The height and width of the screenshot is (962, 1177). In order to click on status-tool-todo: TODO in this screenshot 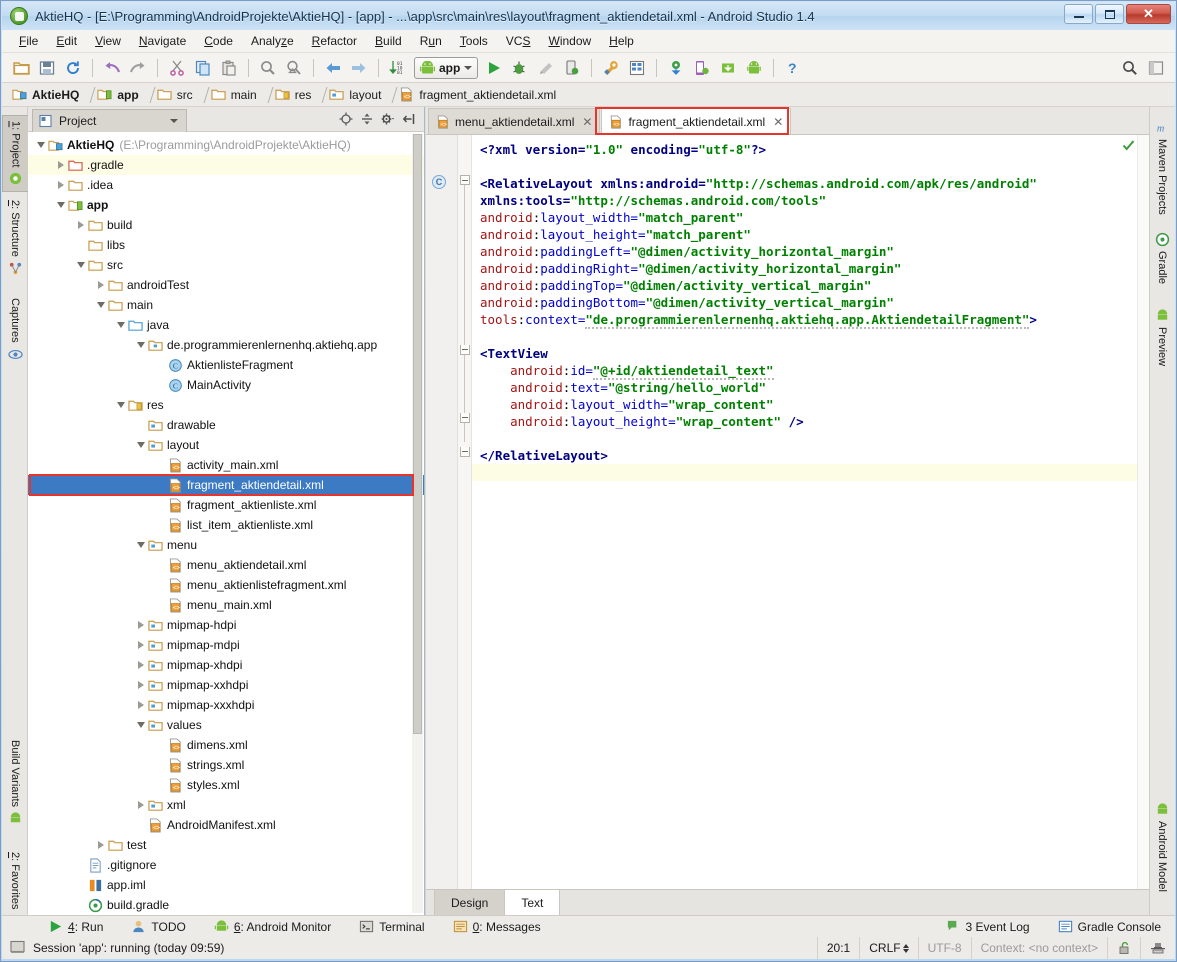, I will do `click(158, 926)`.